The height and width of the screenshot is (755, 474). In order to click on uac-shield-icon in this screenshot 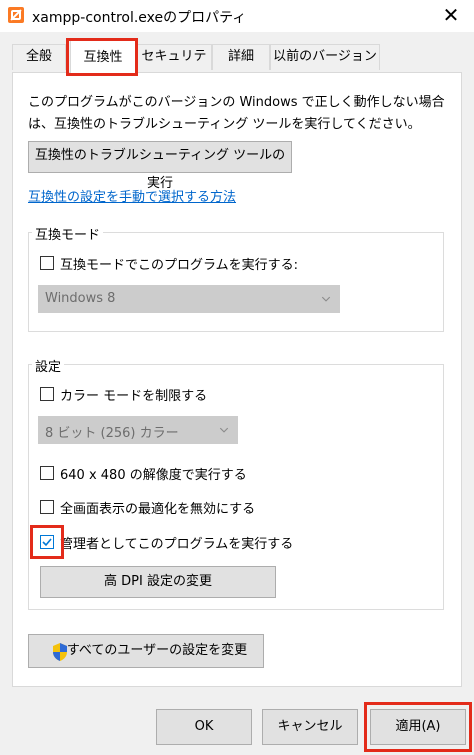, I will do `click(60, 652)`.